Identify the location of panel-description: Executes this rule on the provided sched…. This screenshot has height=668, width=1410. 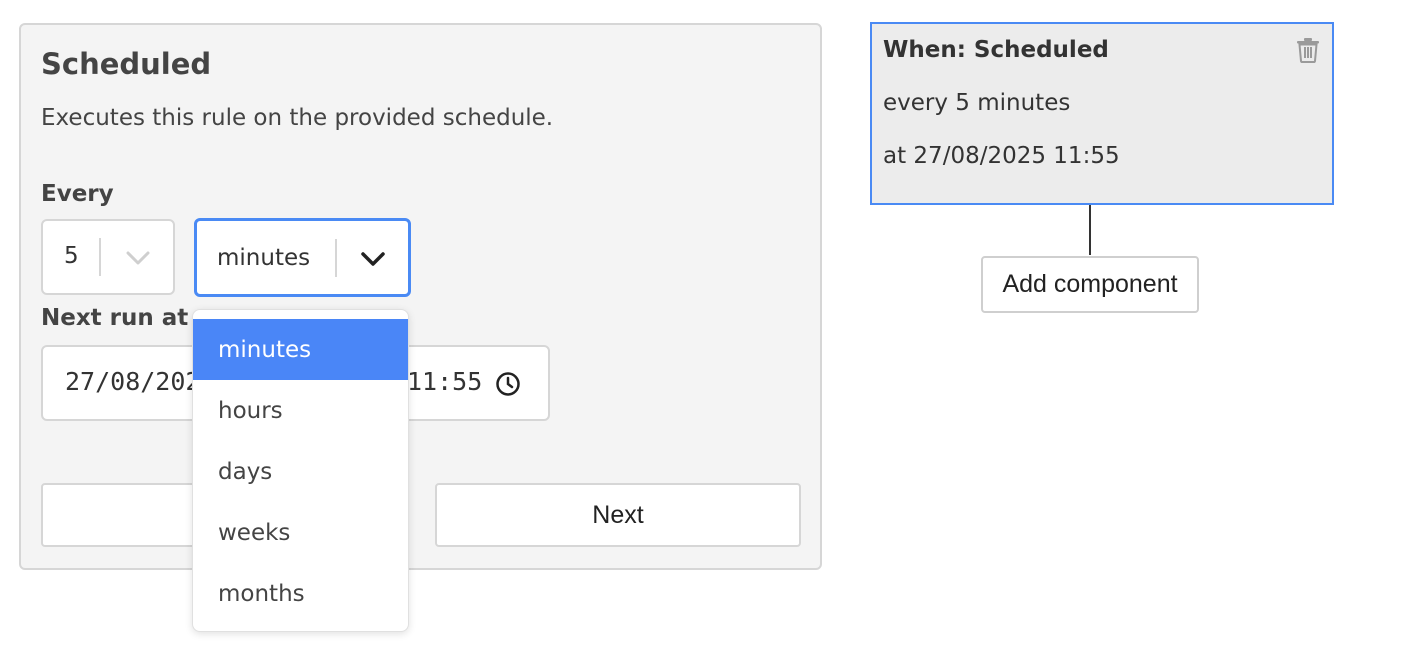
(297, 118).